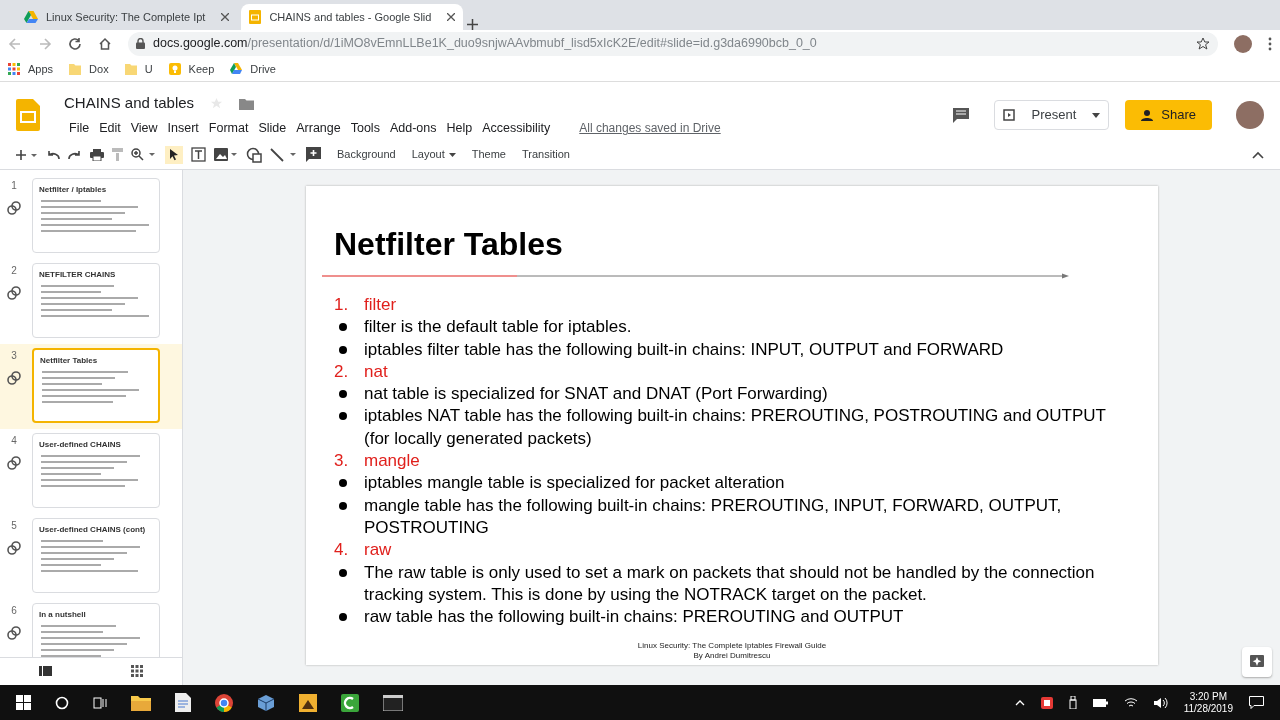  Describe the element at coordinates (53, 154) in the screenshot. I see `undo-icon` at that location.